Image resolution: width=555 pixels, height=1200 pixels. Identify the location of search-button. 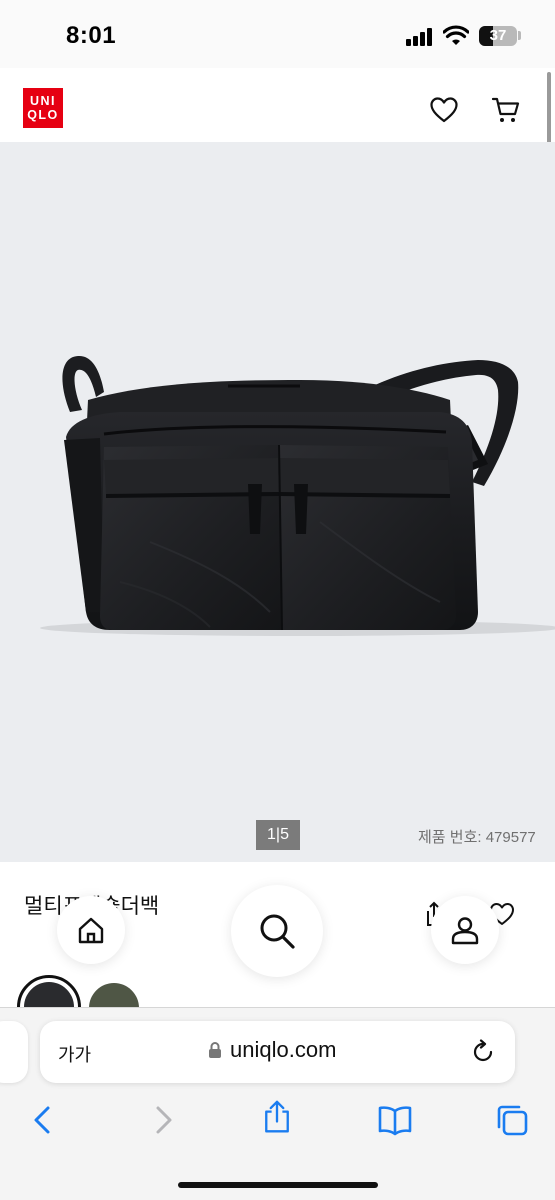
(277, 931).